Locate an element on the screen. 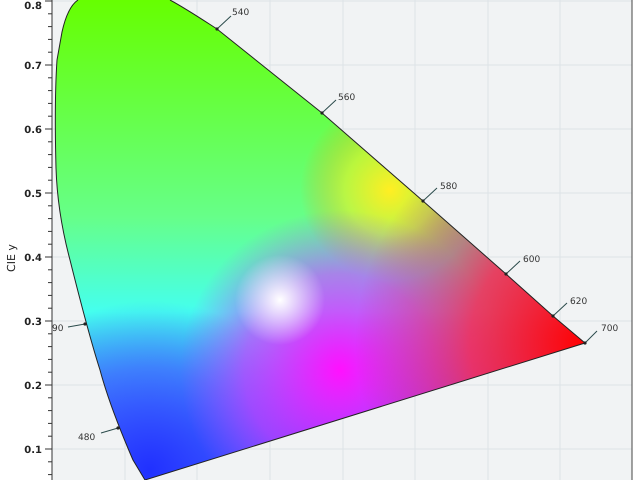 This screenshot has height=480, width=640. y-tick-label: 0.5 is located at coordinates (33, 194).